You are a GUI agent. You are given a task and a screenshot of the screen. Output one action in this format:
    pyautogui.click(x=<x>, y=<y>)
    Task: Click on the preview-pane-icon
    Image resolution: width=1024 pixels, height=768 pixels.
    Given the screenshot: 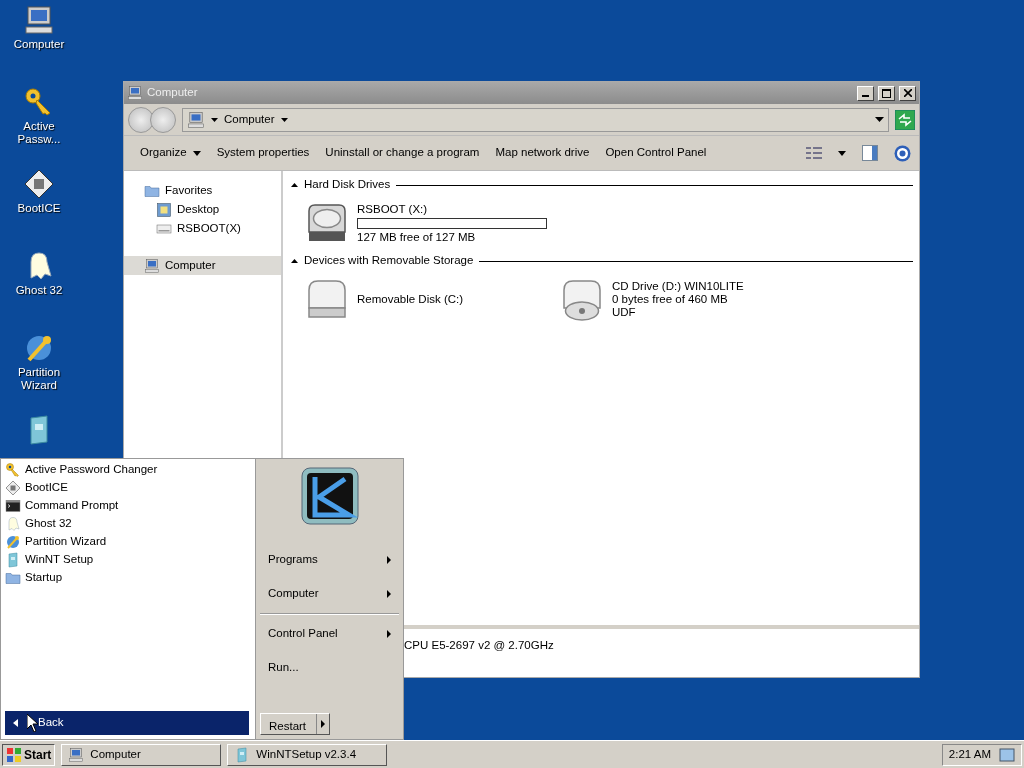 What is the action you would take?
    pyautogui.click(x=870, y=153)
    